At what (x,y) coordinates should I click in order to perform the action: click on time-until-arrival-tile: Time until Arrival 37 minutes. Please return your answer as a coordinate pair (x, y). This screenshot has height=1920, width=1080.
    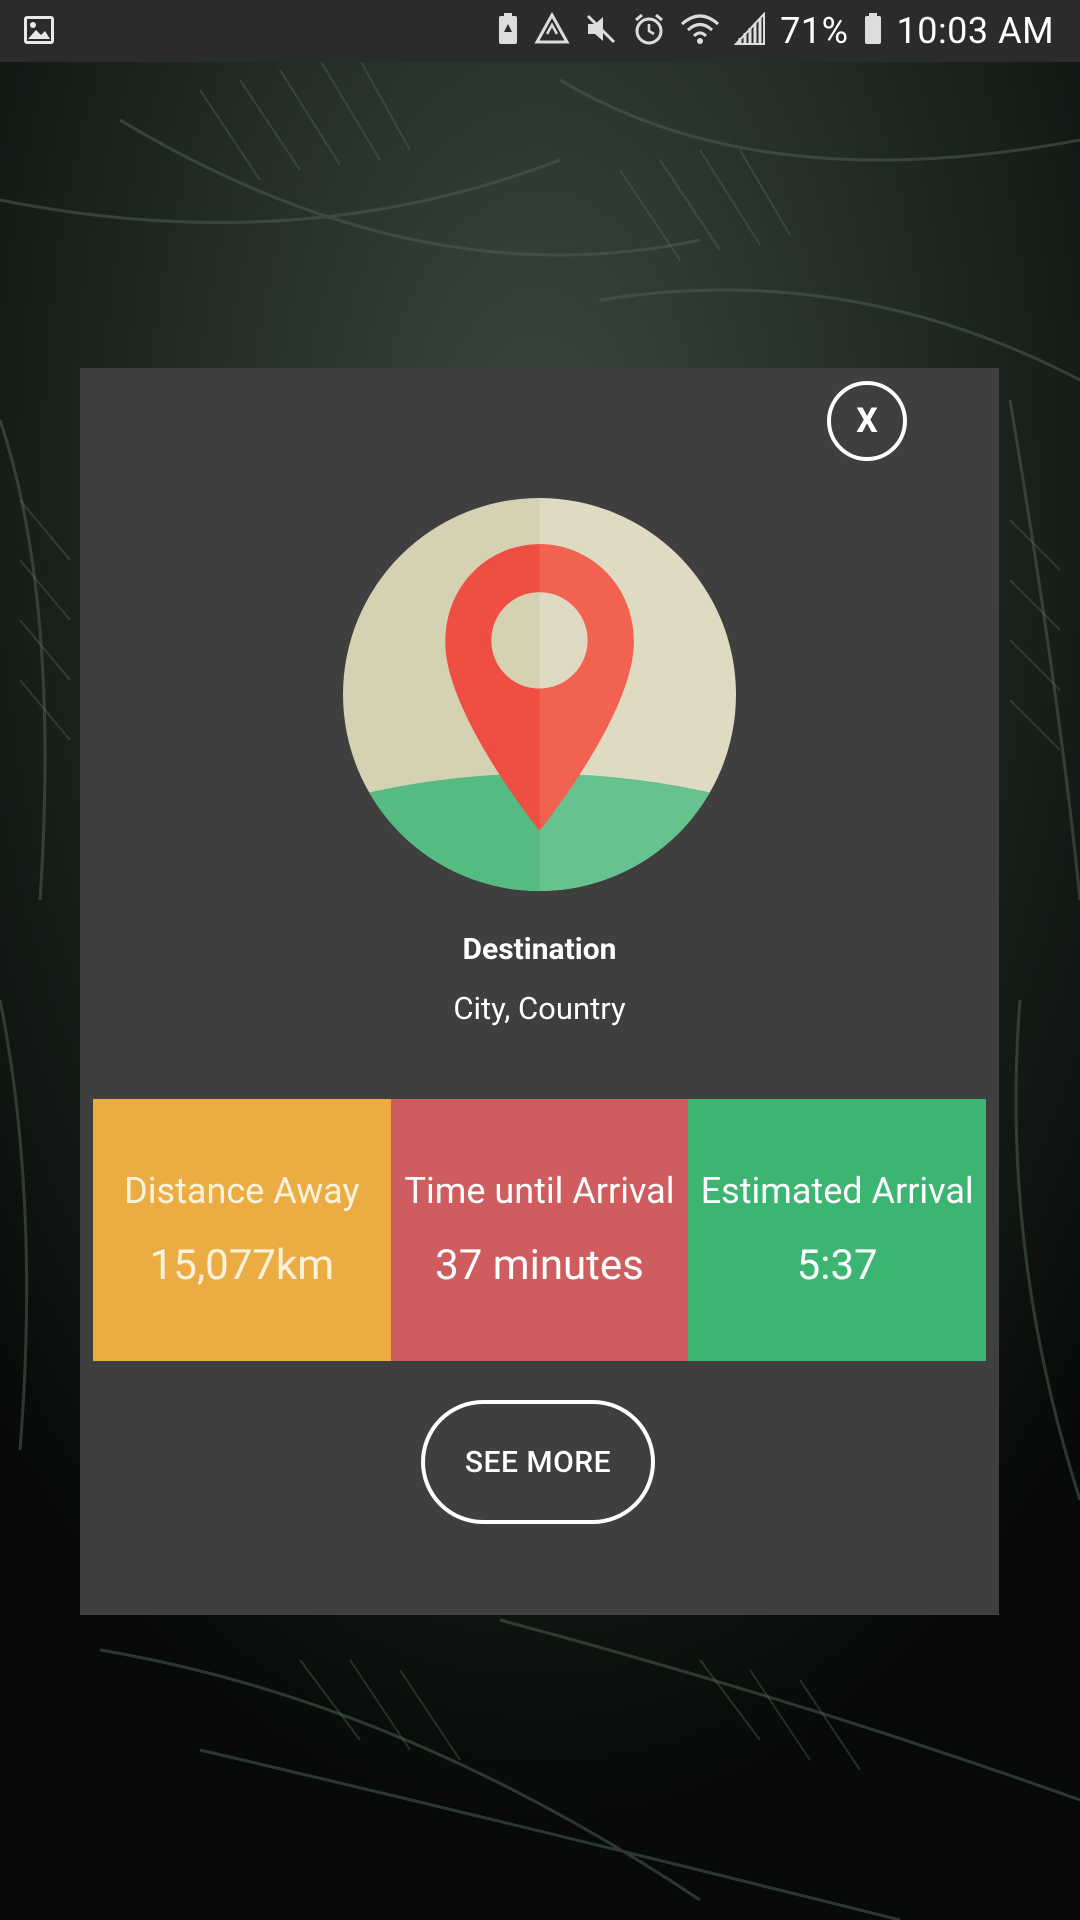
    Looking at the image, I should click on (539, 1230).